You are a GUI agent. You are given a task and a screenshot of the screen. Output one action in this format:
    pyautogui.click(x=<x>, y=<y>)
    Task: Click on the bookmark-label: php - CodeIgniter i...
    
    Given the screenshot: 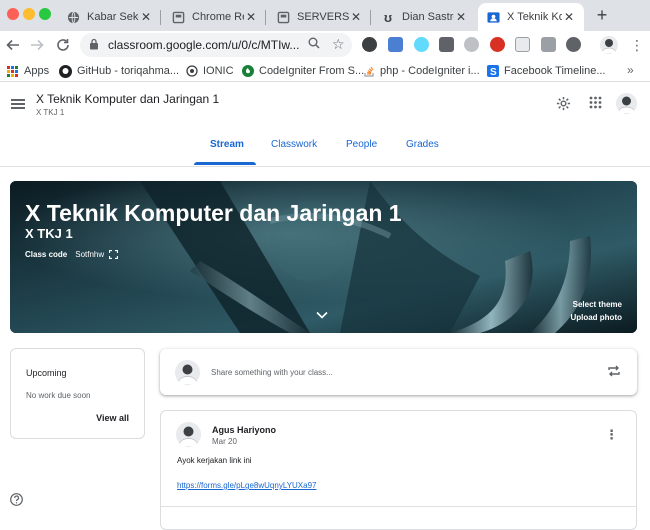 What is the action you would take?
    pyautogui.click(x=430, y=71)
    